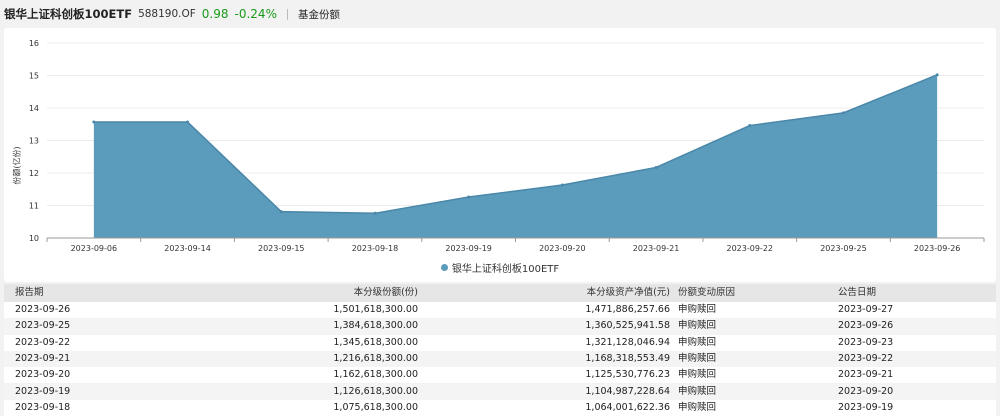 The image size is (1000, 416). Describe the element at coordinates (866, 375) in the screenshot. I see `cell-announce-date: 2023-09-21` at that location.